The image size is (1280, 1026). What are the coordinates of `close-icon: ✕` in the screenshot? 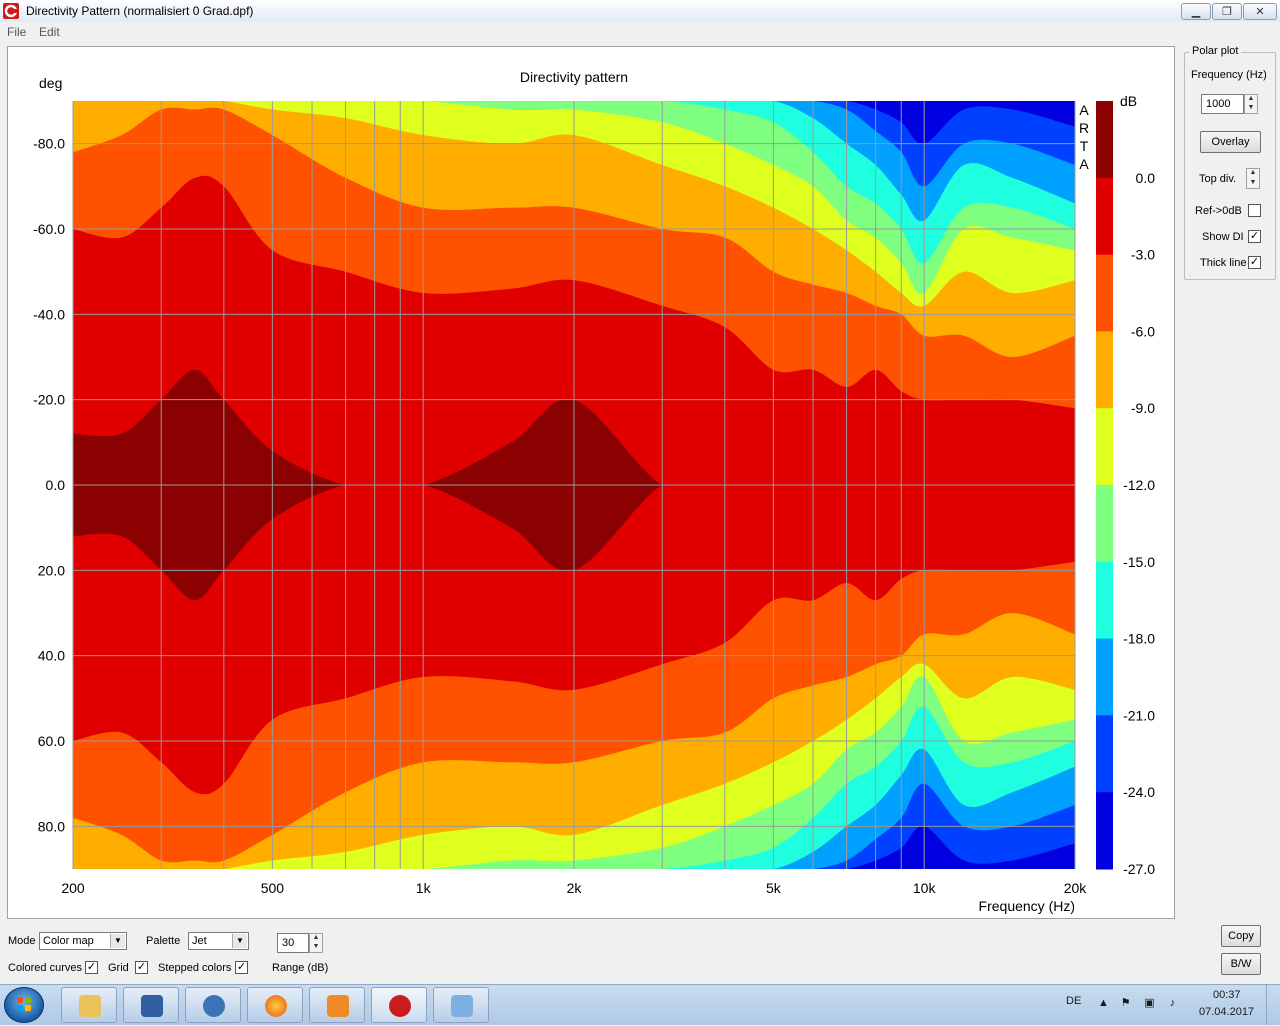 It's located at (1260, 12).